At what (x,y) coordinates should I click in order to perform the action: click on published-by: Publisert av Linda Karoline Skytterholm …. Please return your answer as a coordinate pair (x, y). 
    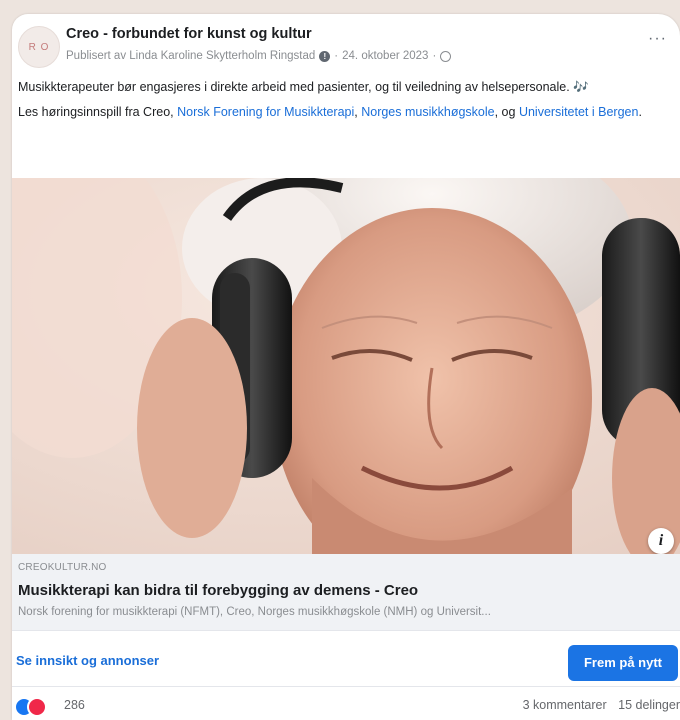
    Looking at the image, I should click on (191, 56).